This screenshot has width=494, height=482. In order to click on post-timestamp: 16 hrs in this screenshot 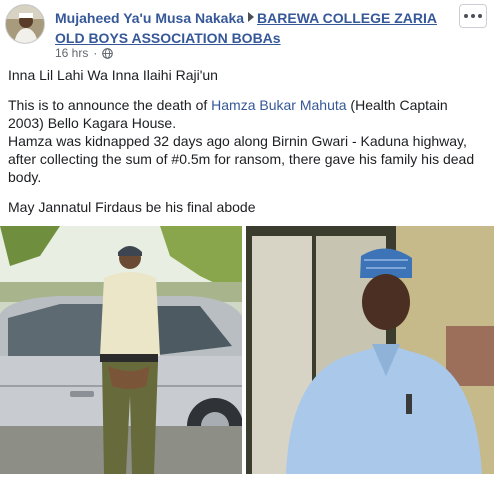, I will do `click(71, 53)`.